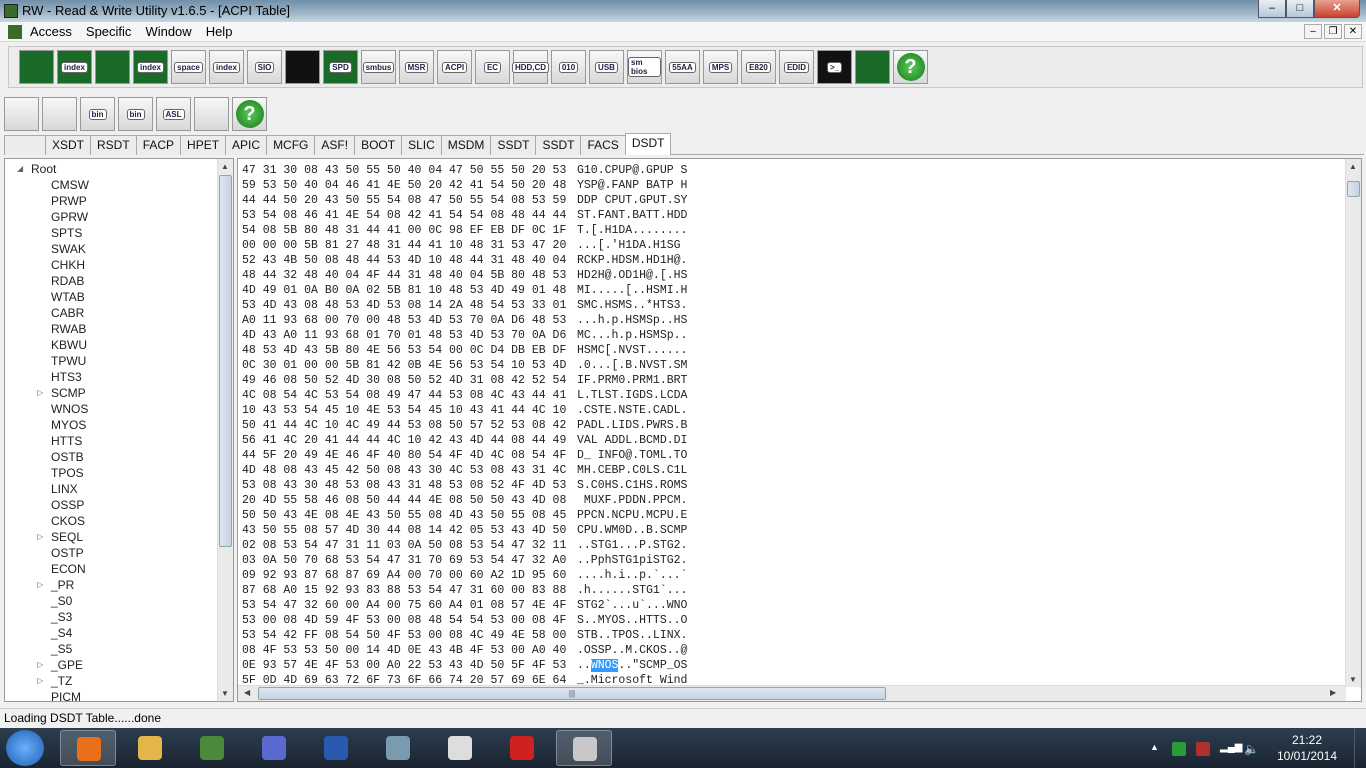  Describe the element at coordinates (68, 249) in the screenshot. I see `tree-item: SWAK` at that location.